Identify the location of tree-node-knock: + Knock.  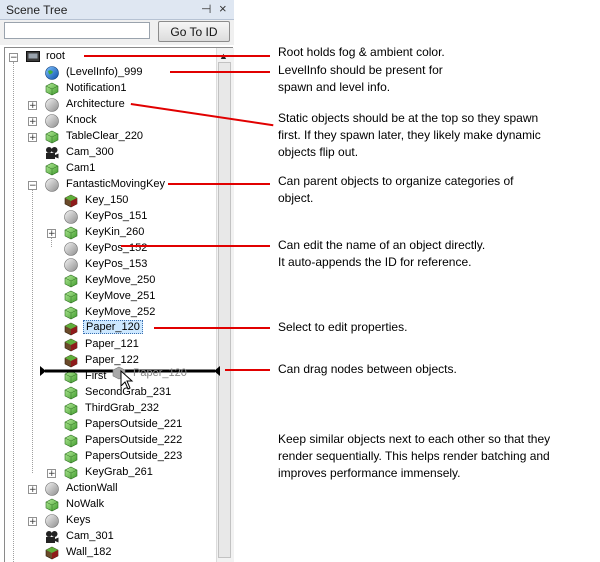
(106, 121).